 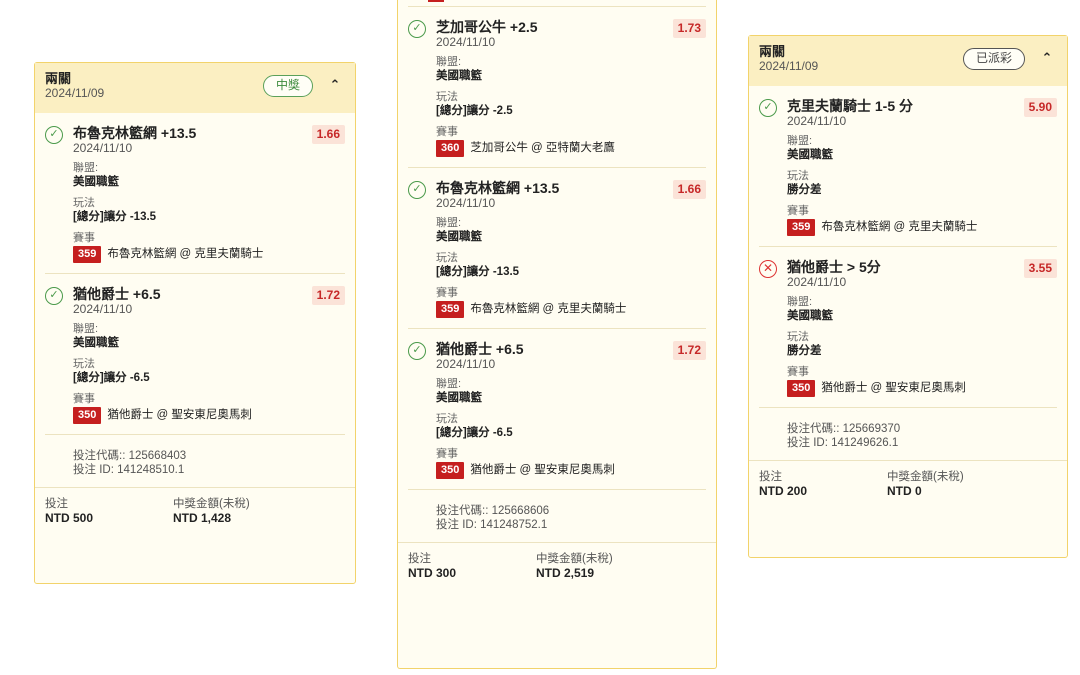 What do you see at coordinates (908, 61) in the screenshot?
I see `card-header: 兩關 2024/11/09 已派彩 ⌃` at bounding box center [908, 61].